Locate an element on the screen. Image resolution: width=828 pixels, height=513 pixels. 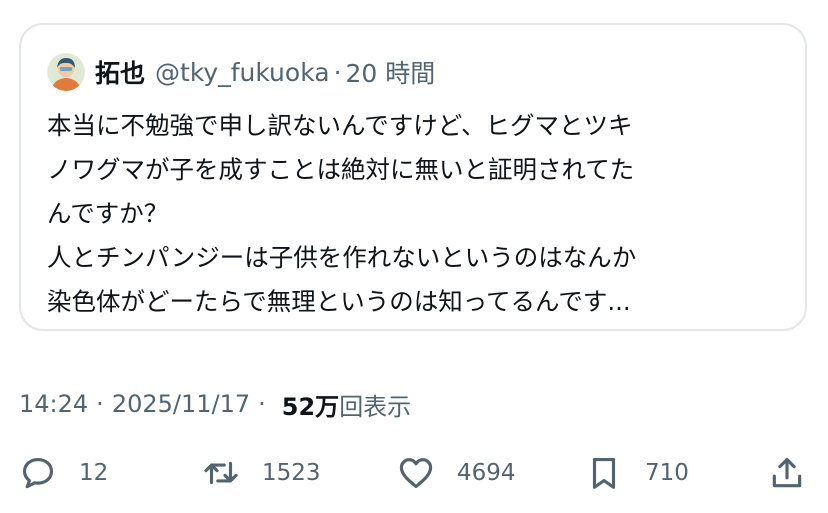
repost-button: 1523 is located at coordinates (261, 473).